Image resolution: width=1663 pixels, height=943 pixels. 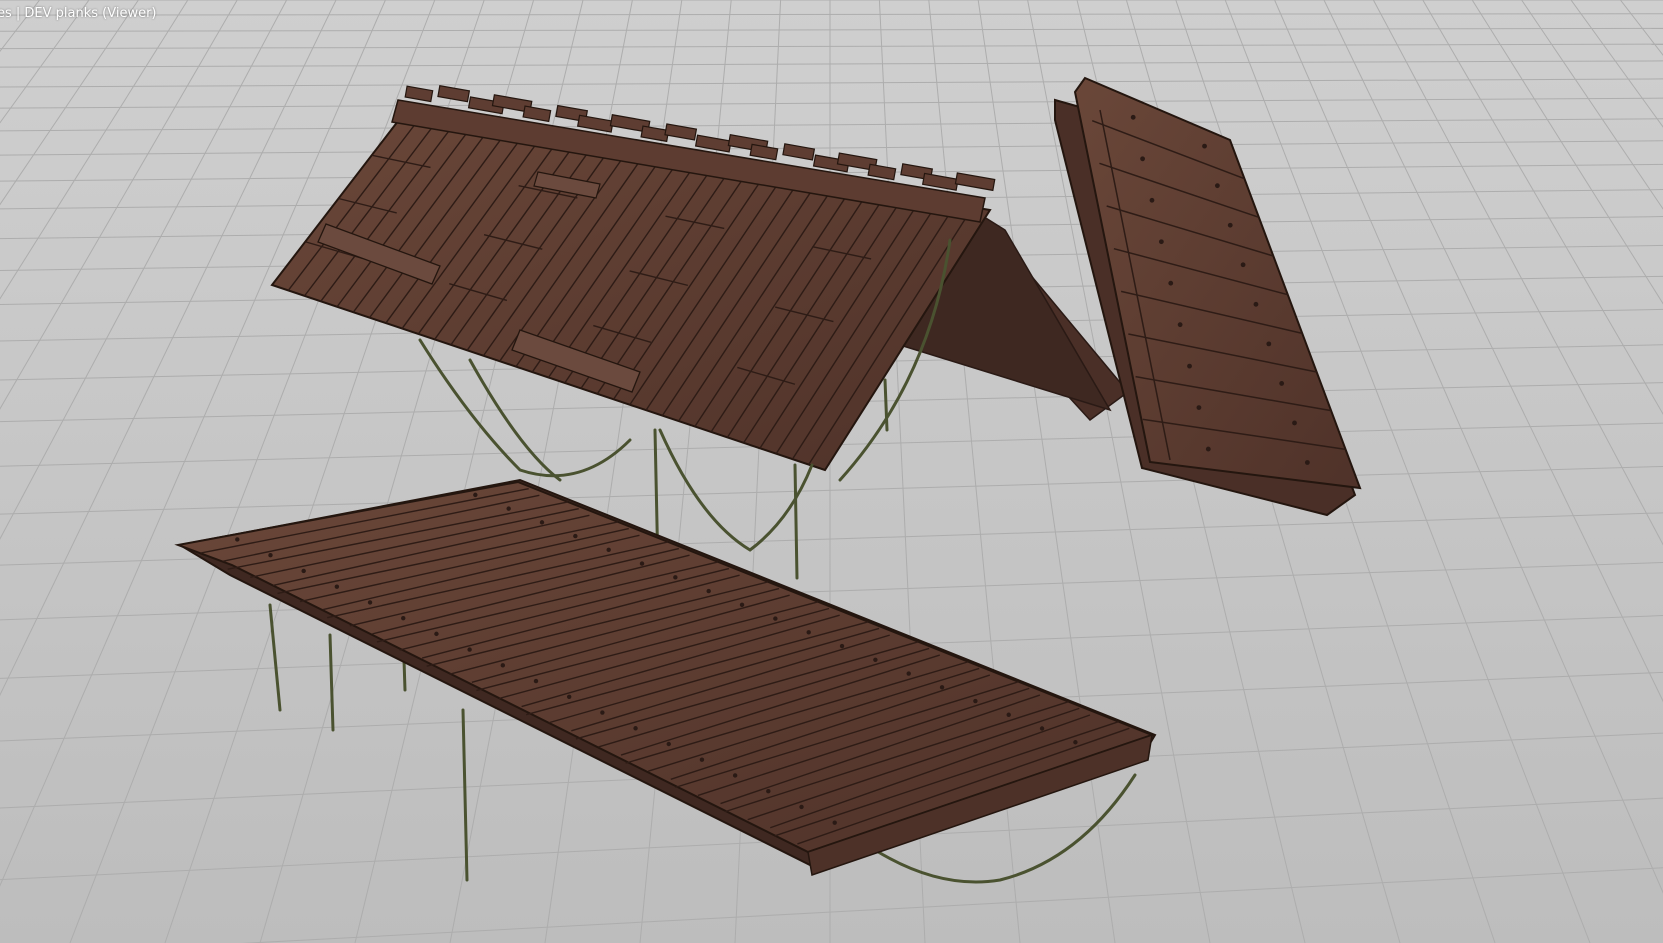 I want to click on viewer-title-text: es | DEV planks (Viewer), so click(x=78, y=13).